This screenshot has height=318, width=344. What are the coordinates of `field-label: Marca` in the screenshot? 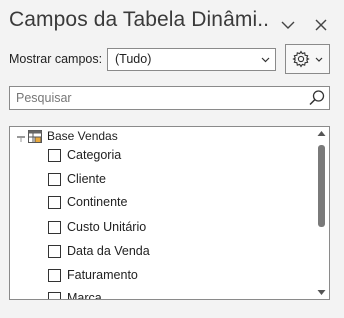 It's located at (84, 295).